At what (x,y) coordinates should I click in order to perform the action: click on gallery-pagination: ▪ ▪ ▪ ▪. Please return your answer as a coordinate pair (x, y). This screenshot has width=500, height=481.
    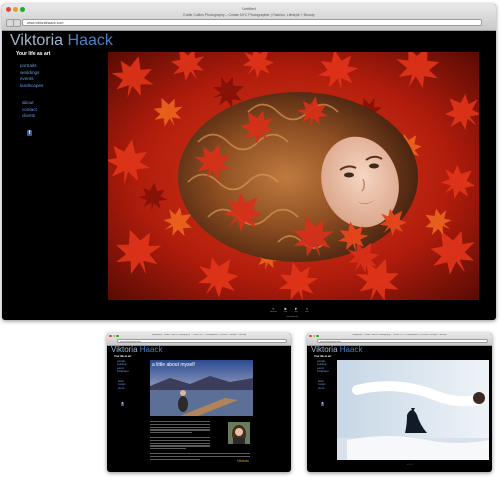
    Looking at the image, I should click on (410, 464).